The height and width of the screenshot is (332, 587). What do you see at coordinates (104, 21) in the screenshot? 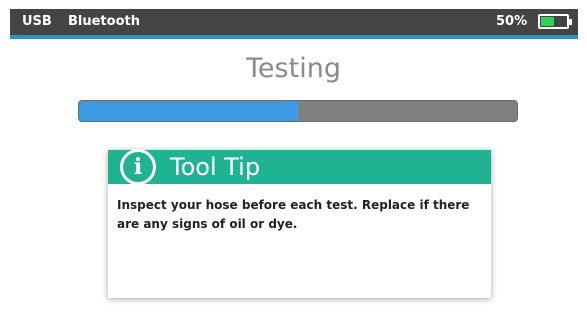
I see `bluetooth-indicator: Bluetooth` at bounding box center [104, 21].